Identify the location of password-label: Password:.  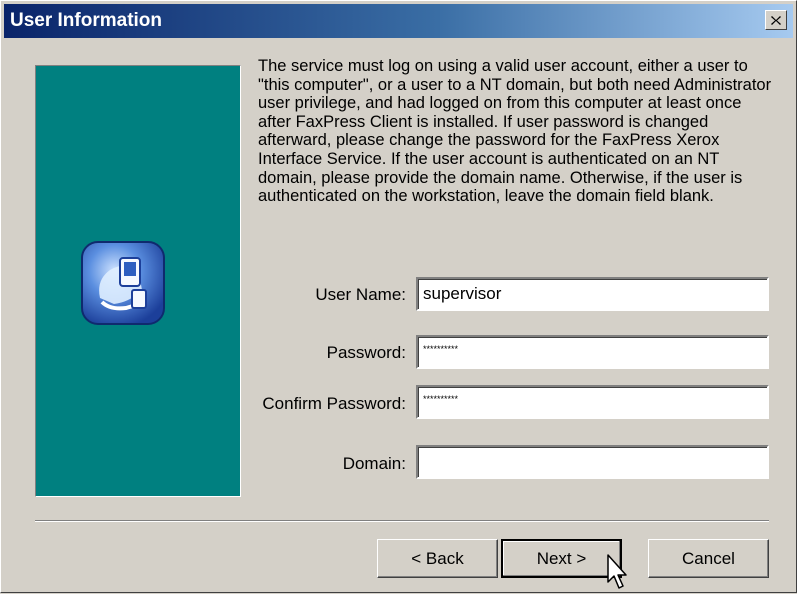
(366, 352).